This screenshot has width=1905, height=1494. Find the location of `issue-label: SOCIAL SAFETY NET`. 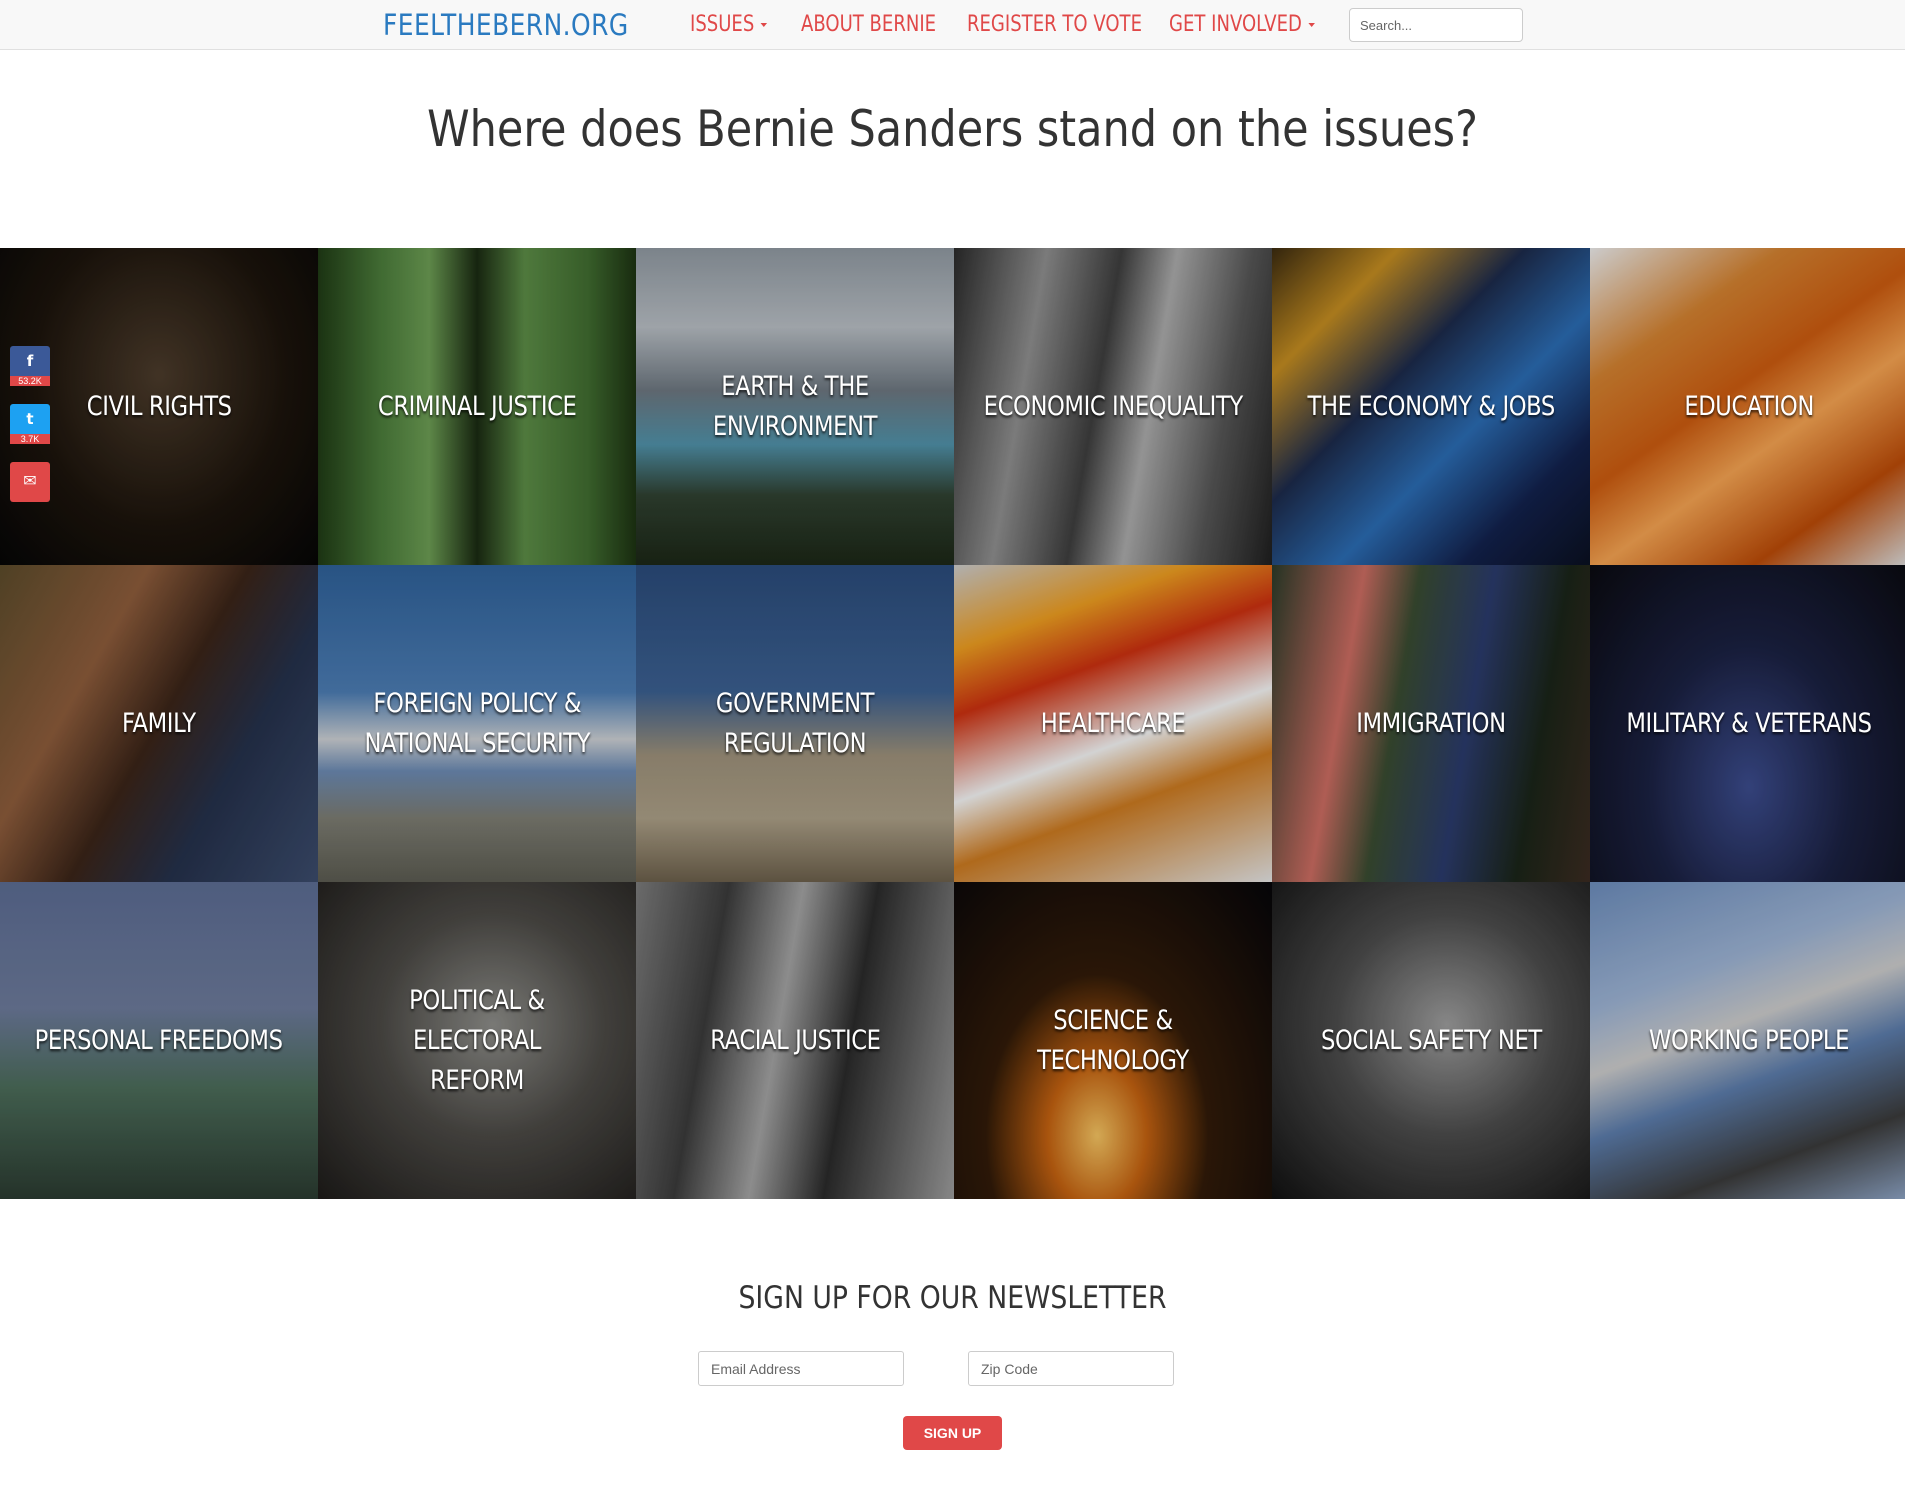

issue-label: SOCIAL SAFETY NET is located at coordinates (1431, 1040).